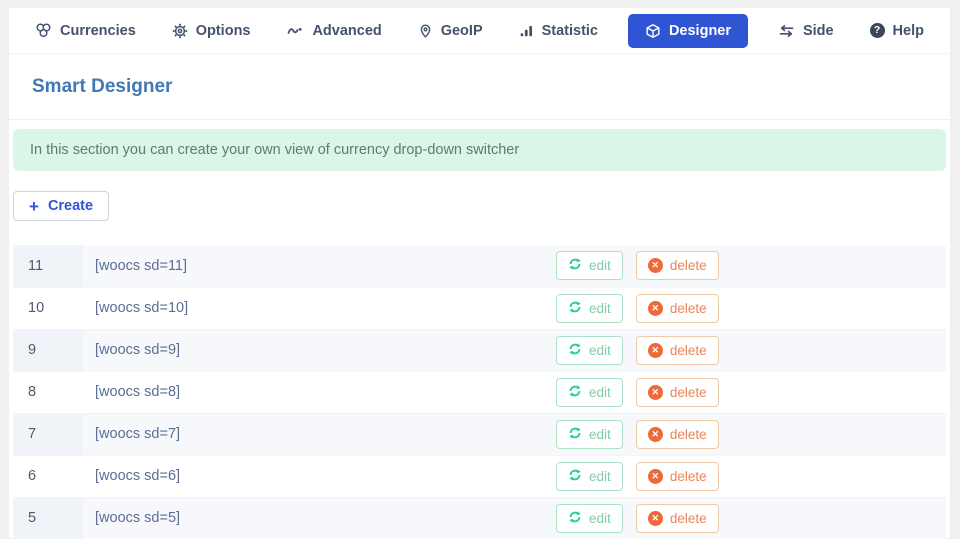 This screenshot has width=960, height=539. Describe the element at coordinates (877, 30) in the screenshot. I see `question-icon: ?` at that location.